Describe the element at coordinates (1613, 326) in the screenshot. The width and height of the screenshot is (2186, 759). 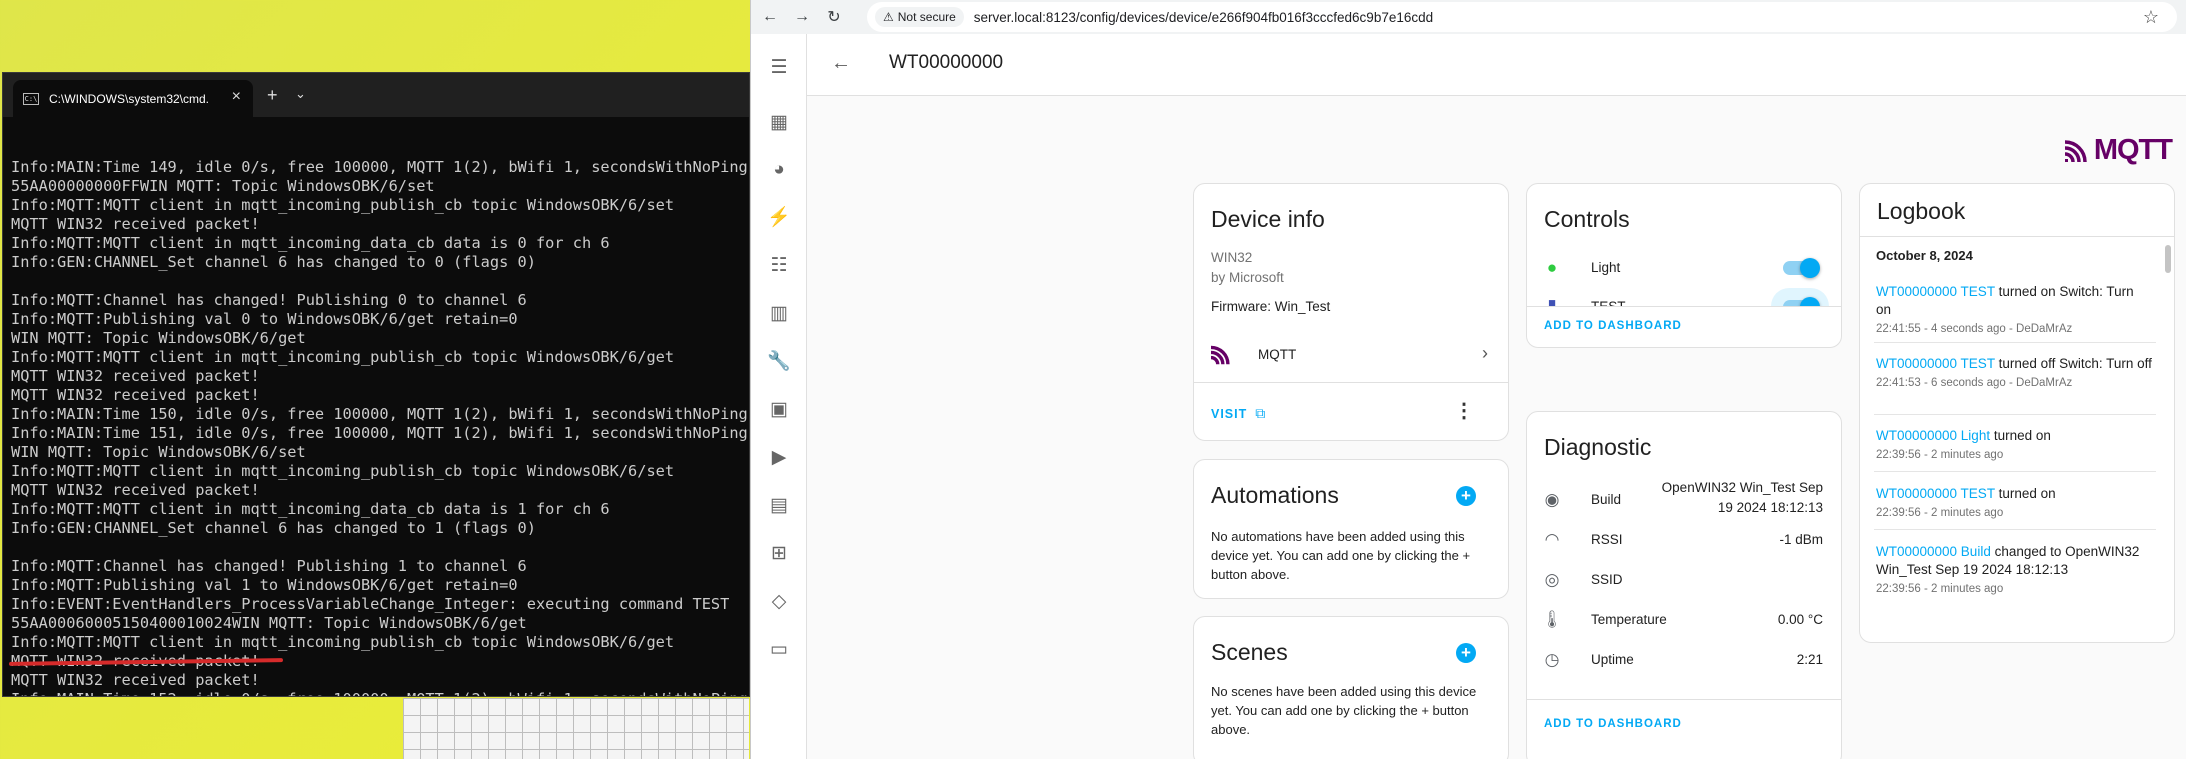
I see `controls-add-to-dashboard: ADD TO DASHBOARD` at that location.